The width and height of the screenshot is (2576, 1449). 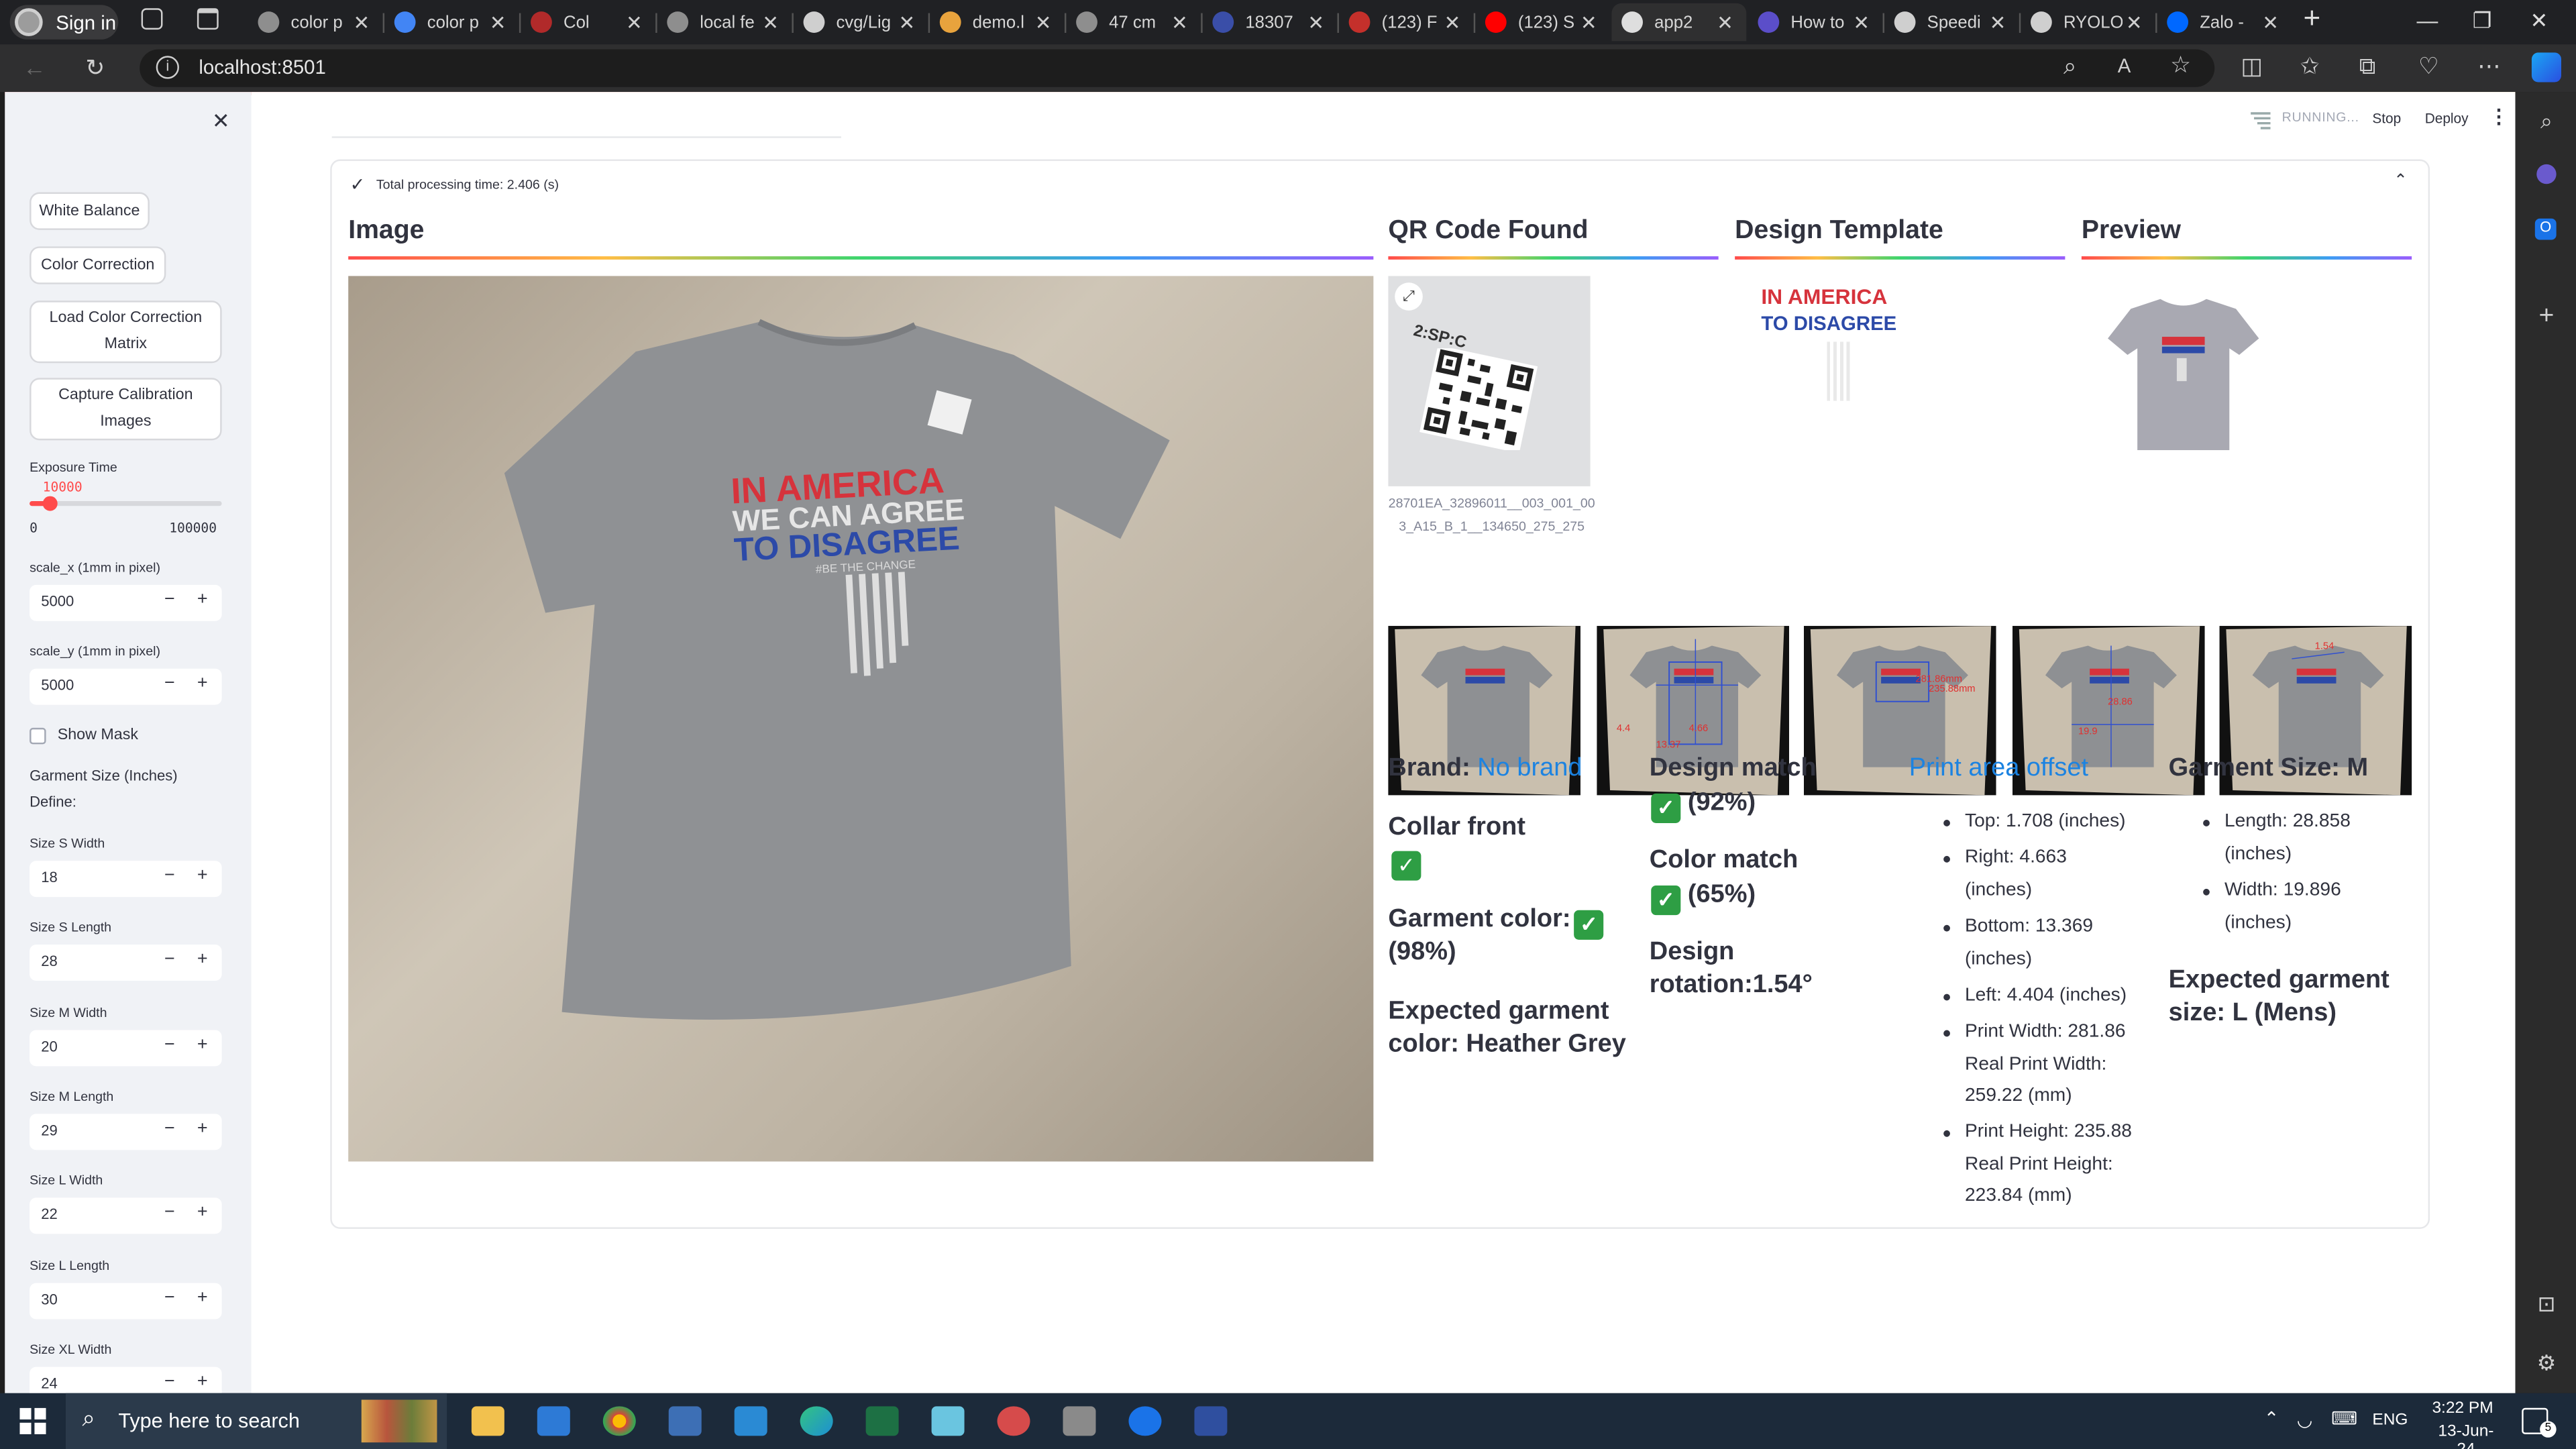 I want to click on excel-icon, so click(x=882, y=1421).